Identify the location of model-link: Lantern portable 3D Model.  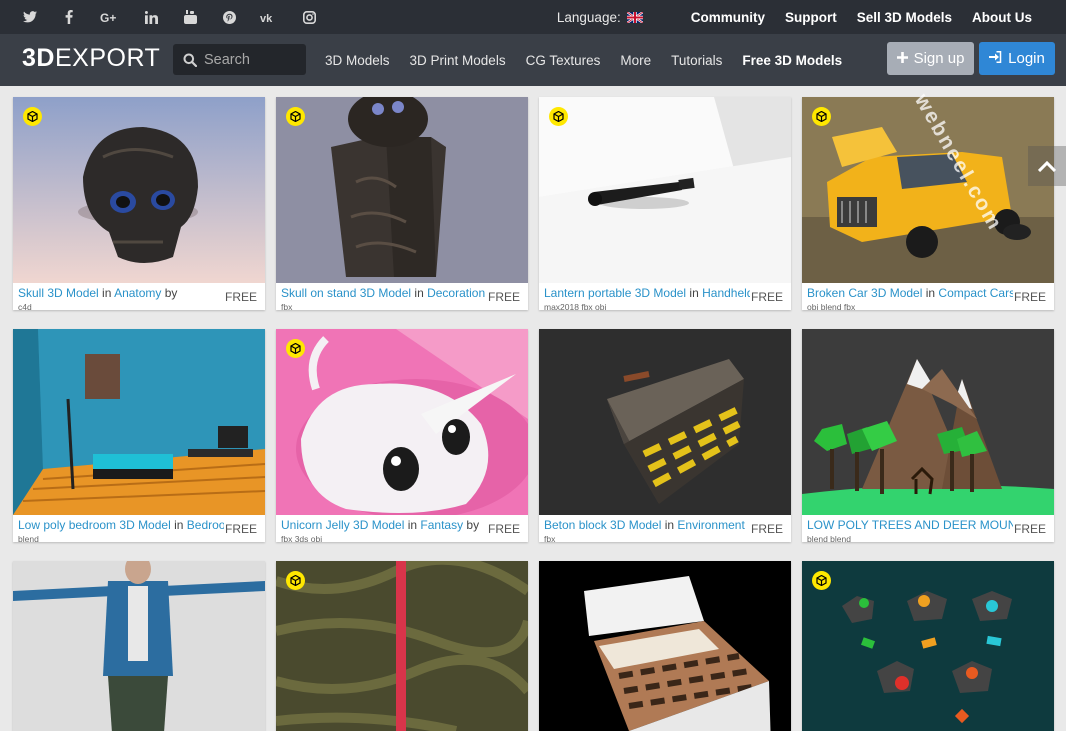
(615, 293).